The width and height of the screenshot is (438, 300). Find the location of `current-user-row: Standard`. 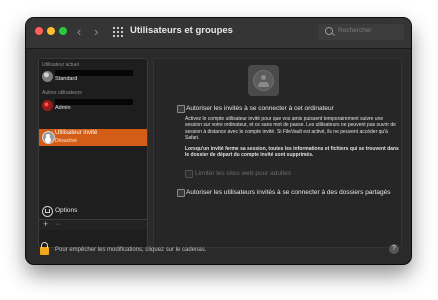

current-user-row: Standard is located at coordinates (93, 77).